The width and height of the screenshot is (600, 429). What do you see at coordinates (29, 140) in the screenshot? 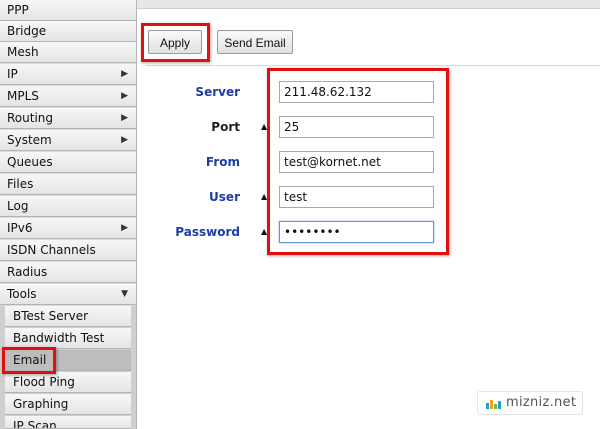
I see `sidebar-item-label: System` at bounding box center [29, 140].